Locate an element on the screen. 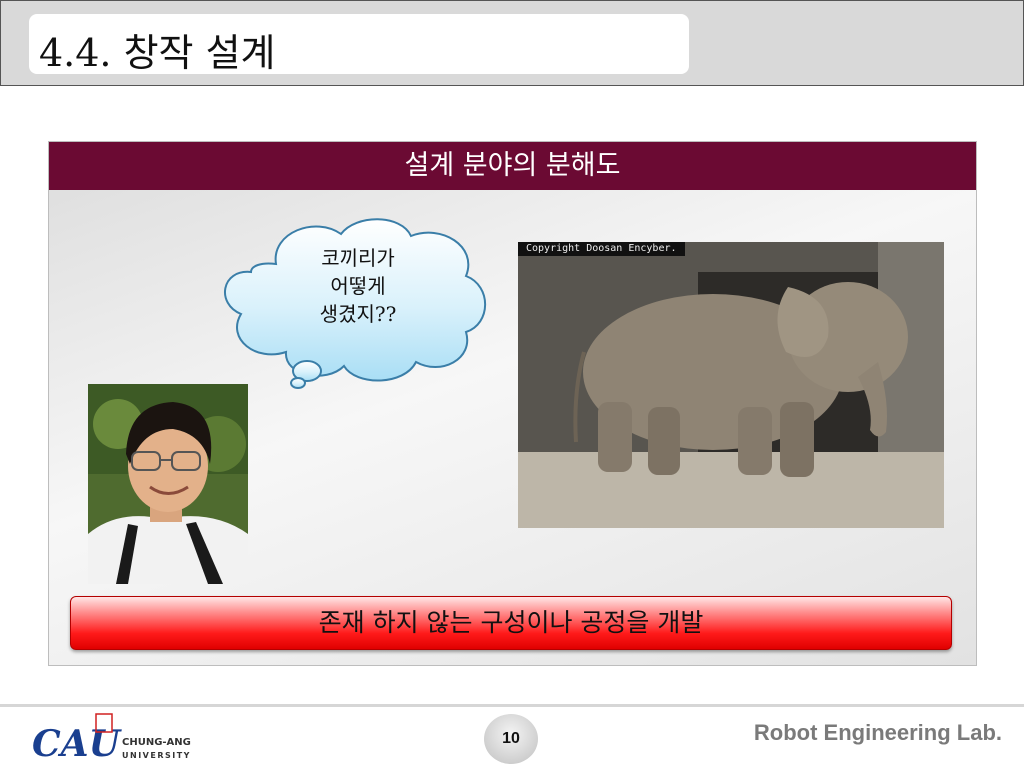 The image size is (1024, 768). university-name-line1: CHUNG-ANG is located at coordinates (156, 742).